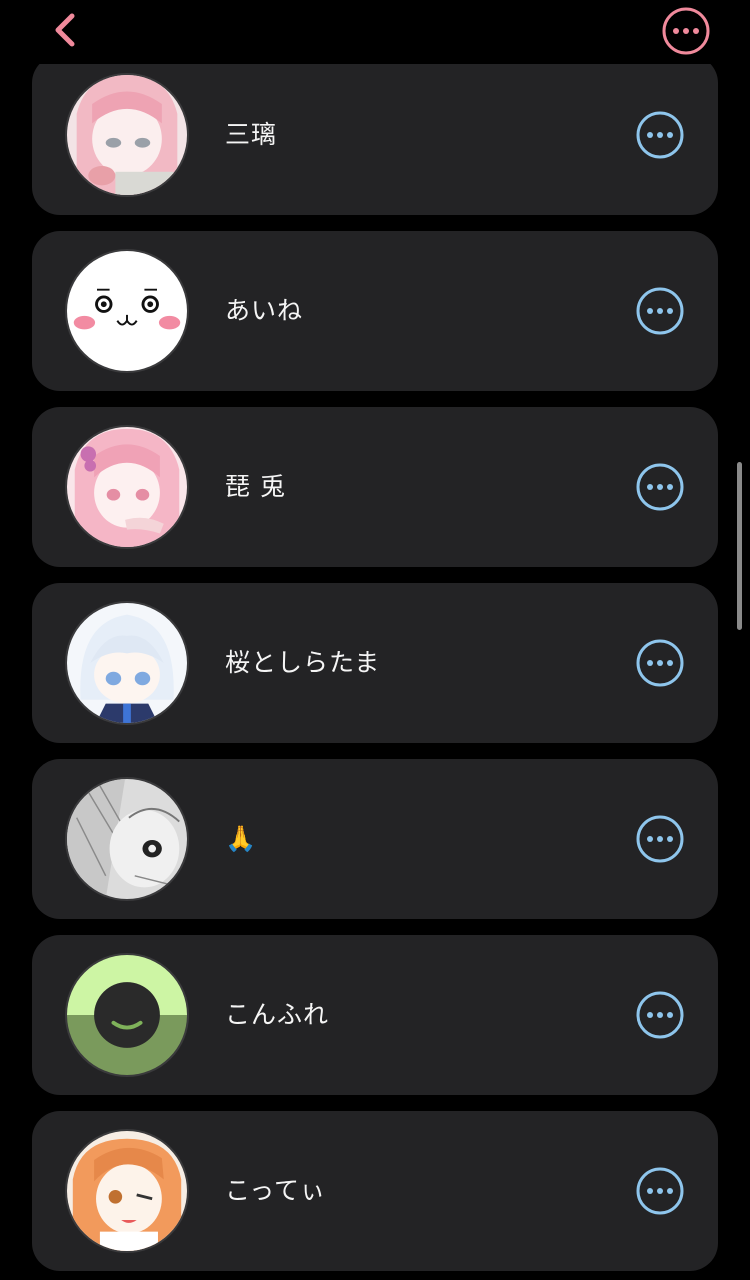 The width and height of the screenshot is (750, 1280). I want to click on orange-hair-girl-avatar-image, so click(127, 1191).